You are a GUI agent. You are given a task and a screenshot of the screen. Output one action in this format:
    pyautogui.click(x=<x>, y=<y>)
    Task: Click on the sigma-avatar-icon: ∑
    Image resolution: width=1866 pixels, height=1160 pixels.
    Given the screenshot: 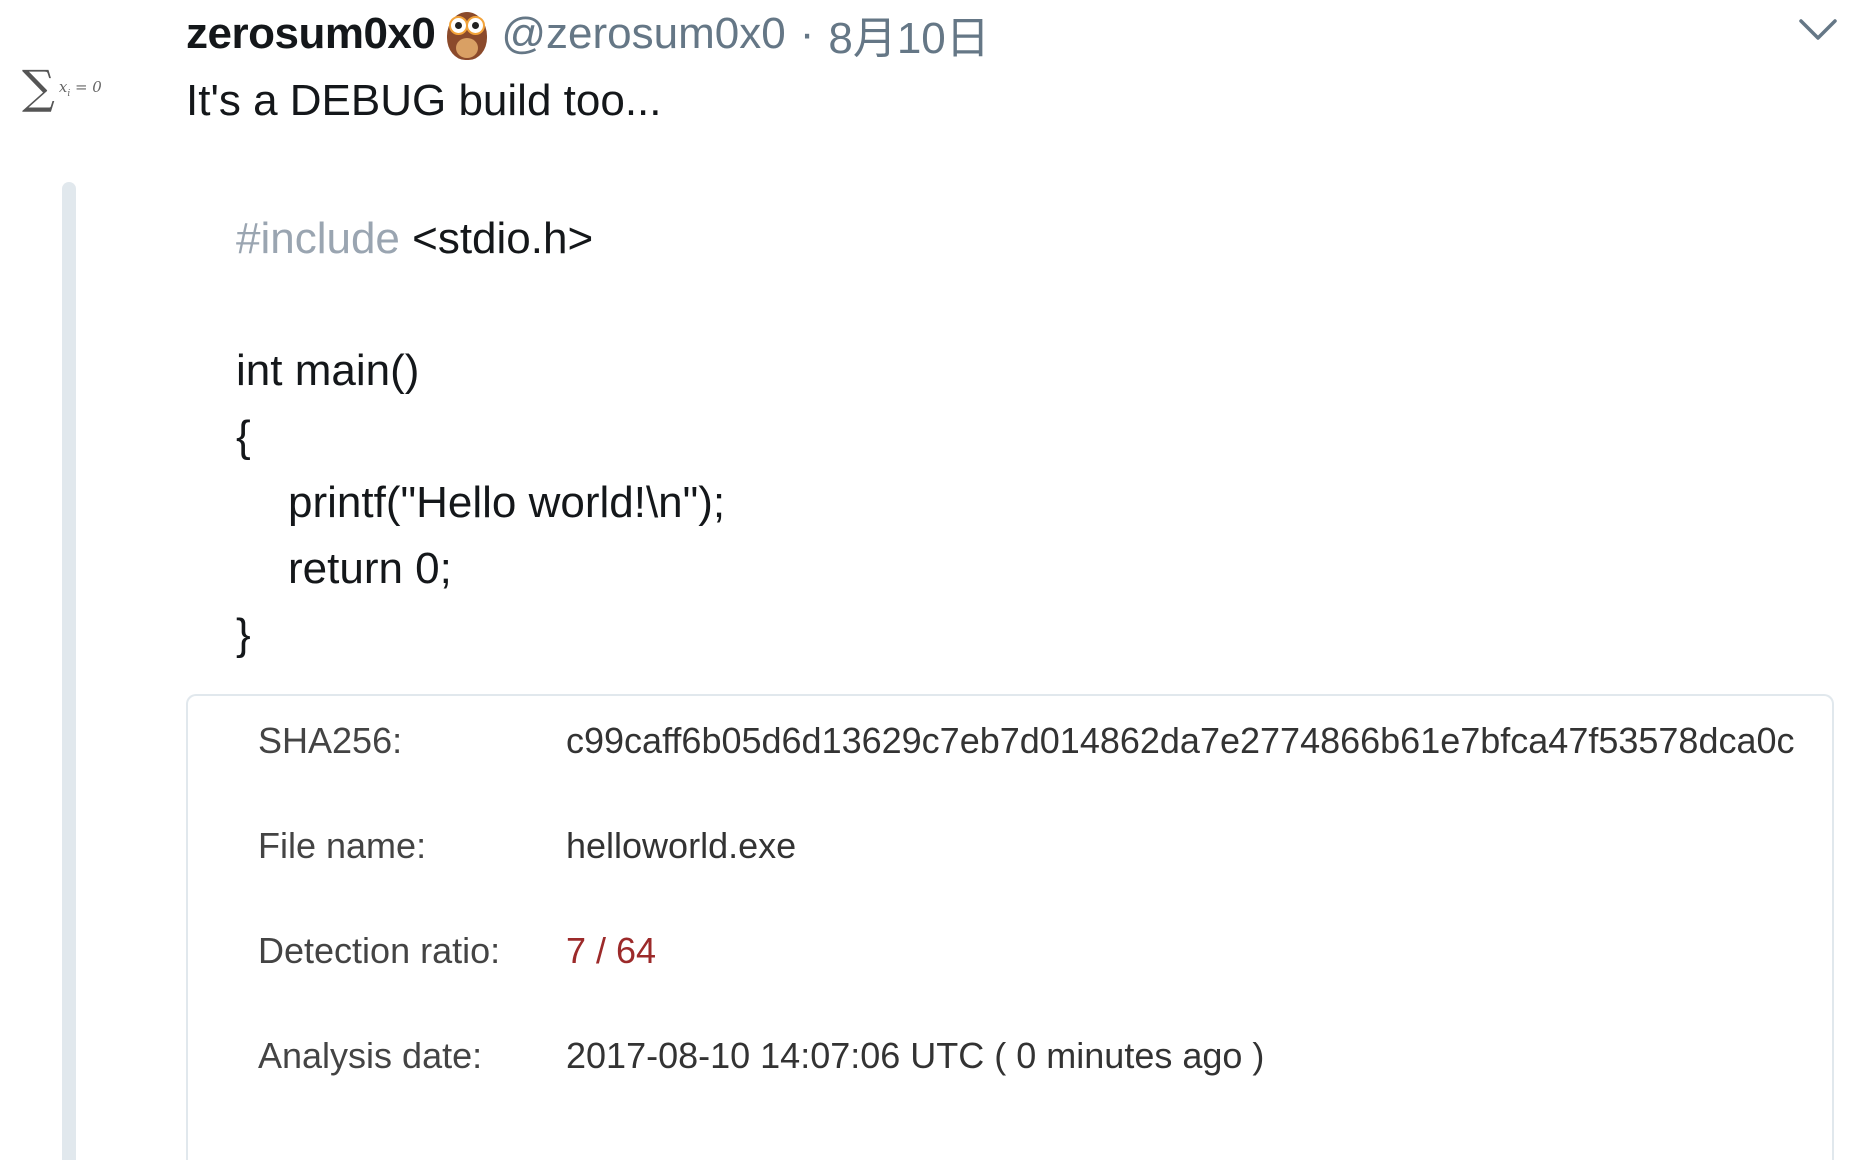 What is the action you would take?
    pyautogui.click(x=38, y=87)
    